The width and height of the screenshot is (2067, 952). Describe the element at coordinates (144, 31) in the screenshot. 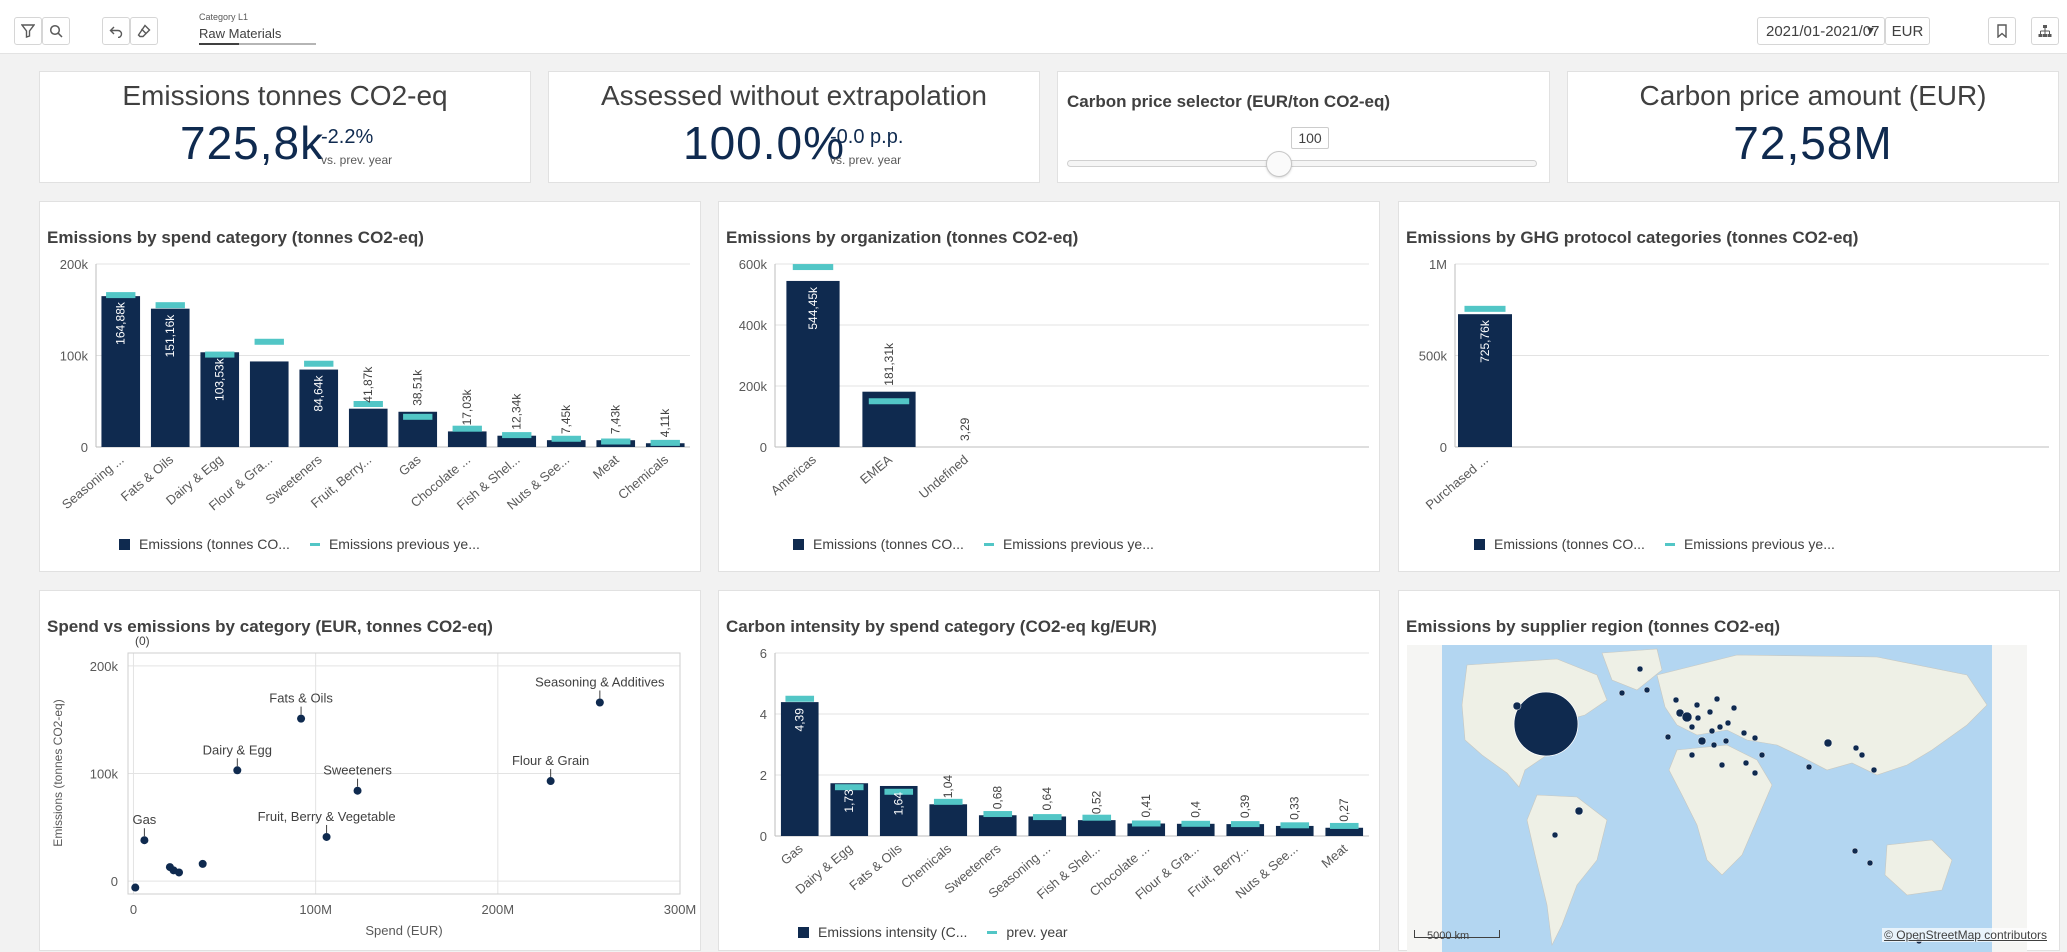

I see `clear-selections-button` at that location.